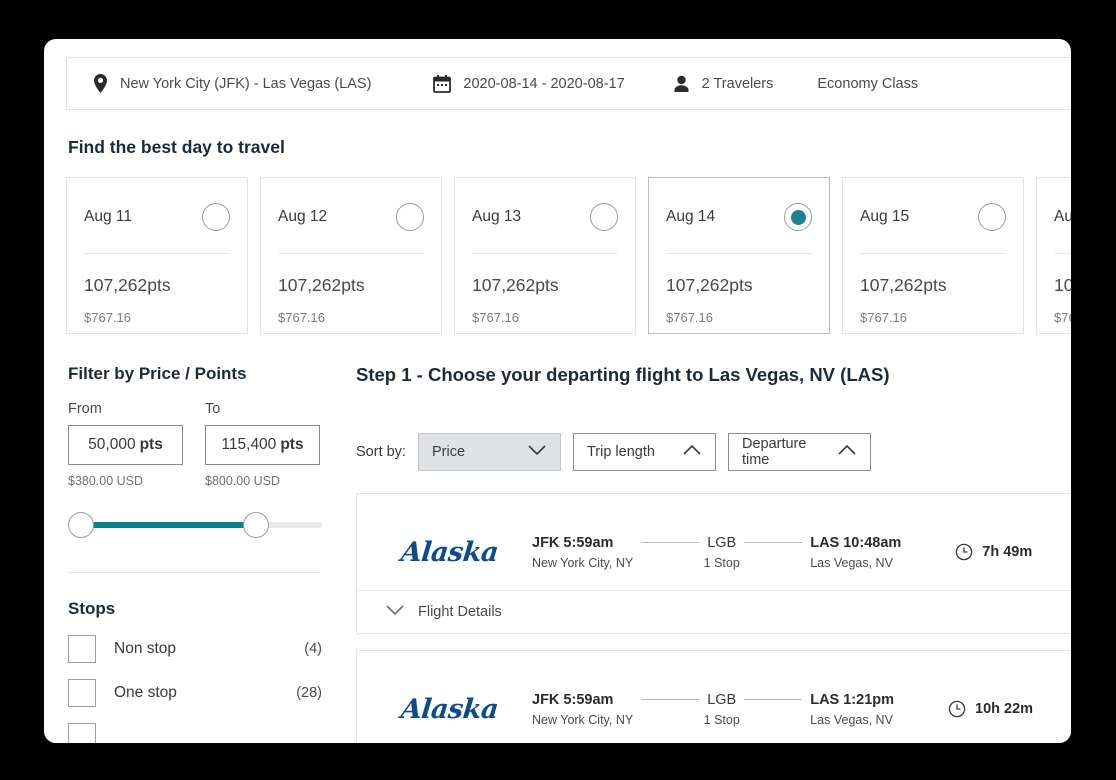  I want to click on search-travelers: 2 Travelers, so click(723, 84).